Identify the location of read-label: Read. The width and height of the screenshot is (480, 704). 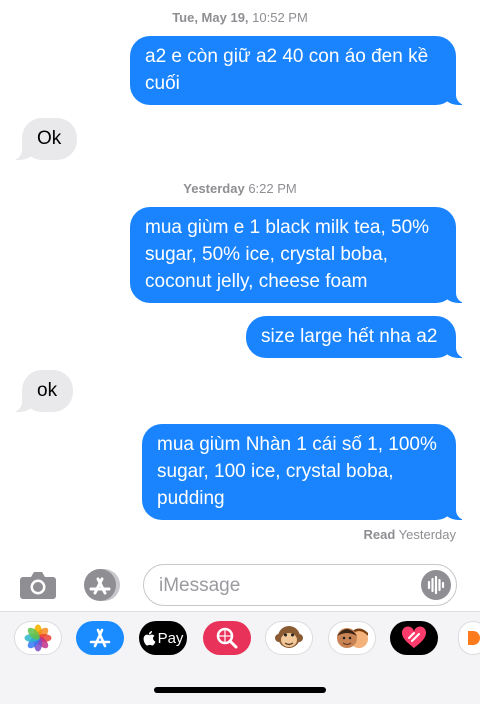
(379, 534).